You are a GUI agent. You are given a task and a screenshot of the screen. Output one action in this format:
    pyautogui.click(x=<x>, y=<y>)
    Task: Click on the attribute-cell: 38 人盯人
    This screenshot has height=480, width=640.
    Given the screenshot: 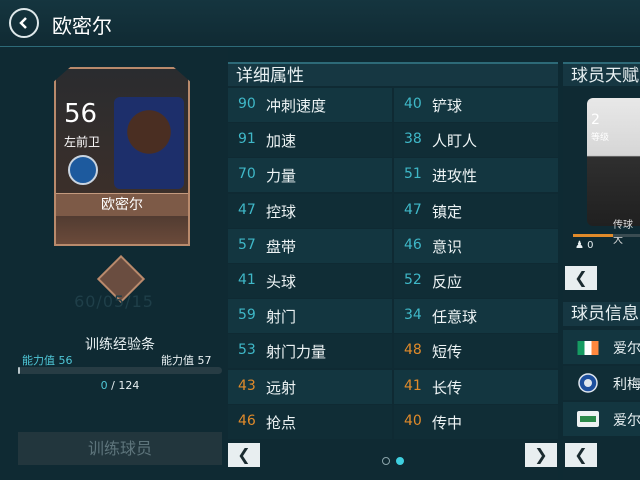 What is the action you would take?
    pyautogui.click(x=476, y=140)
    